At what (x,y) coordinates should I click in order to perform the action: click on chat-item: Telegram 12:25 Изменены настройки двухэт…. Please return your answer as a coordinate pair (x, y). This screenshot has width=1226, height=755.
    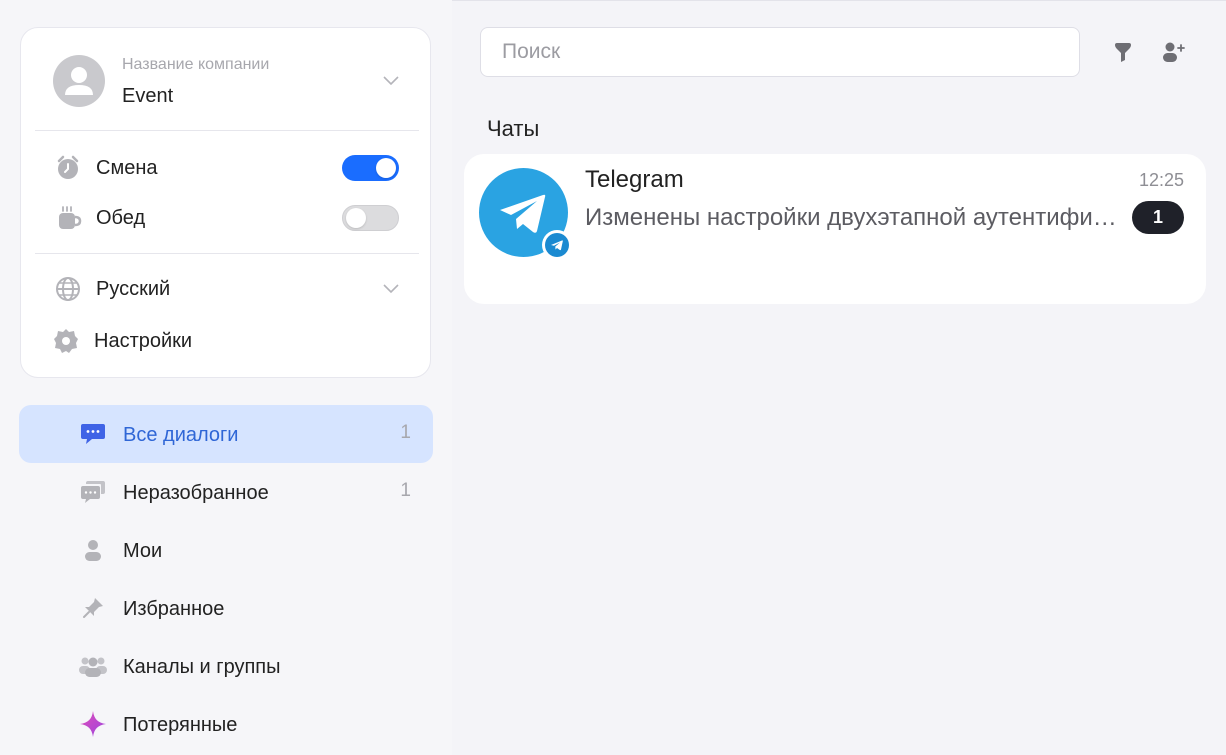
    Looking at the image, I should click on (835, 229).